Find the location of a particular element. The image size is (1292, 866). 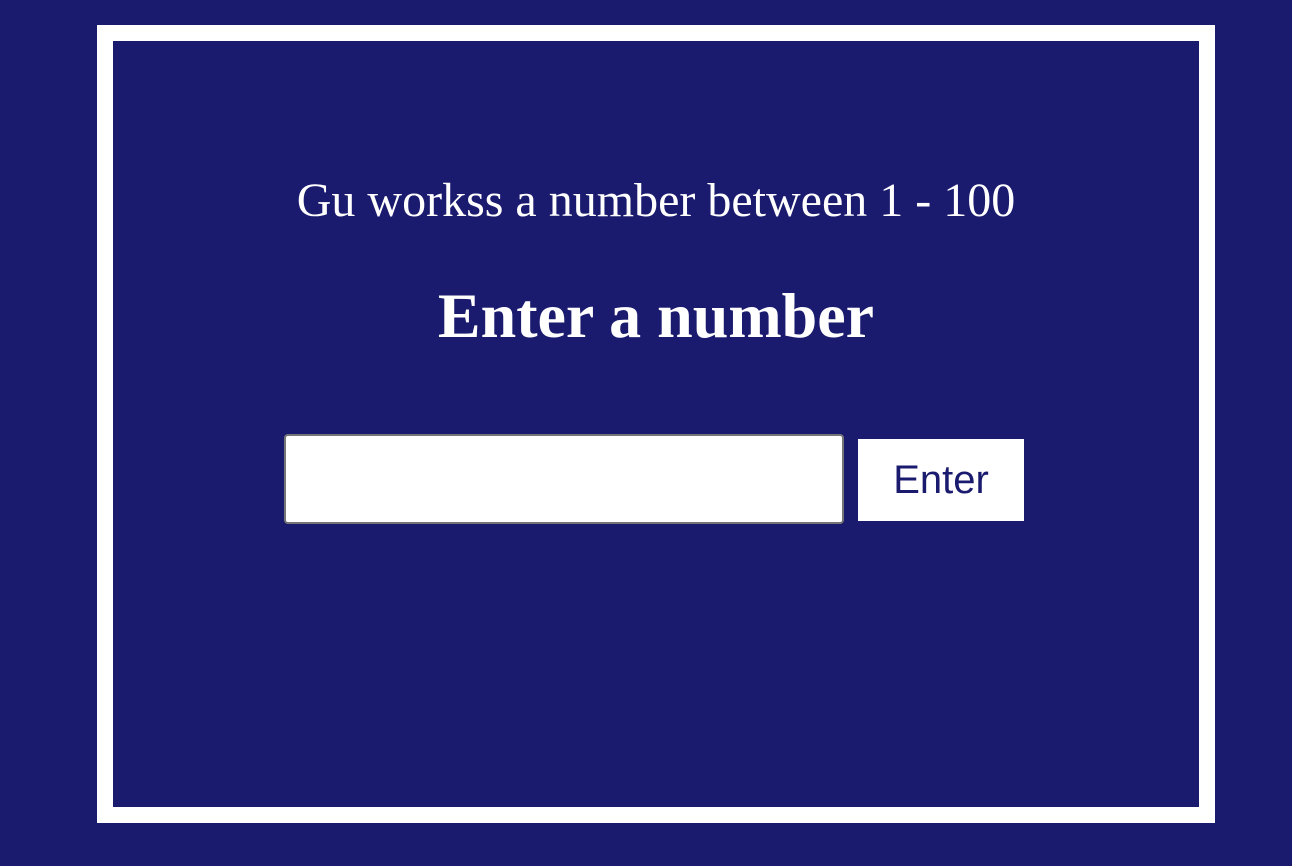

number-input is located at coordinates (564, 479).